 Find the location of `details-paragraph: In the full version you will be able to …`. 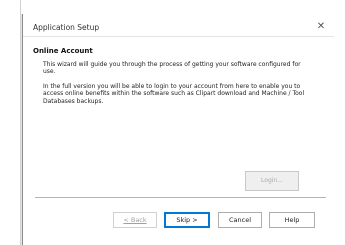

details-paragraph: In the full version you will be able to … is located at coordinates (174, 94).